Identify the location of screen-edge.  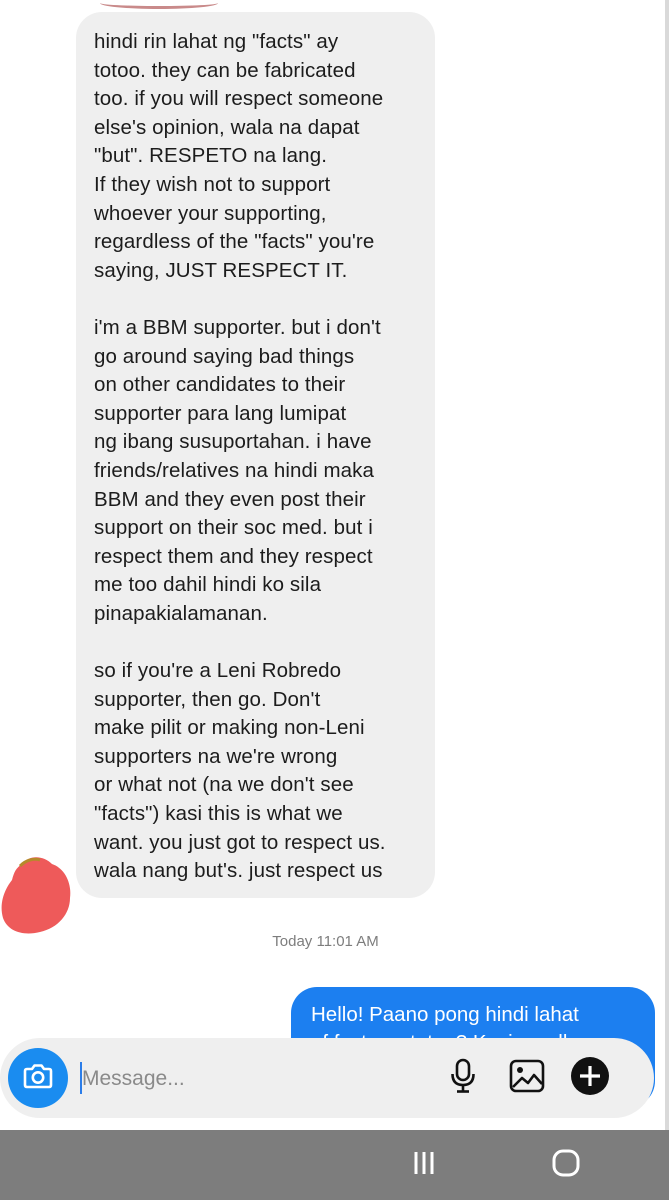
(667, 565).